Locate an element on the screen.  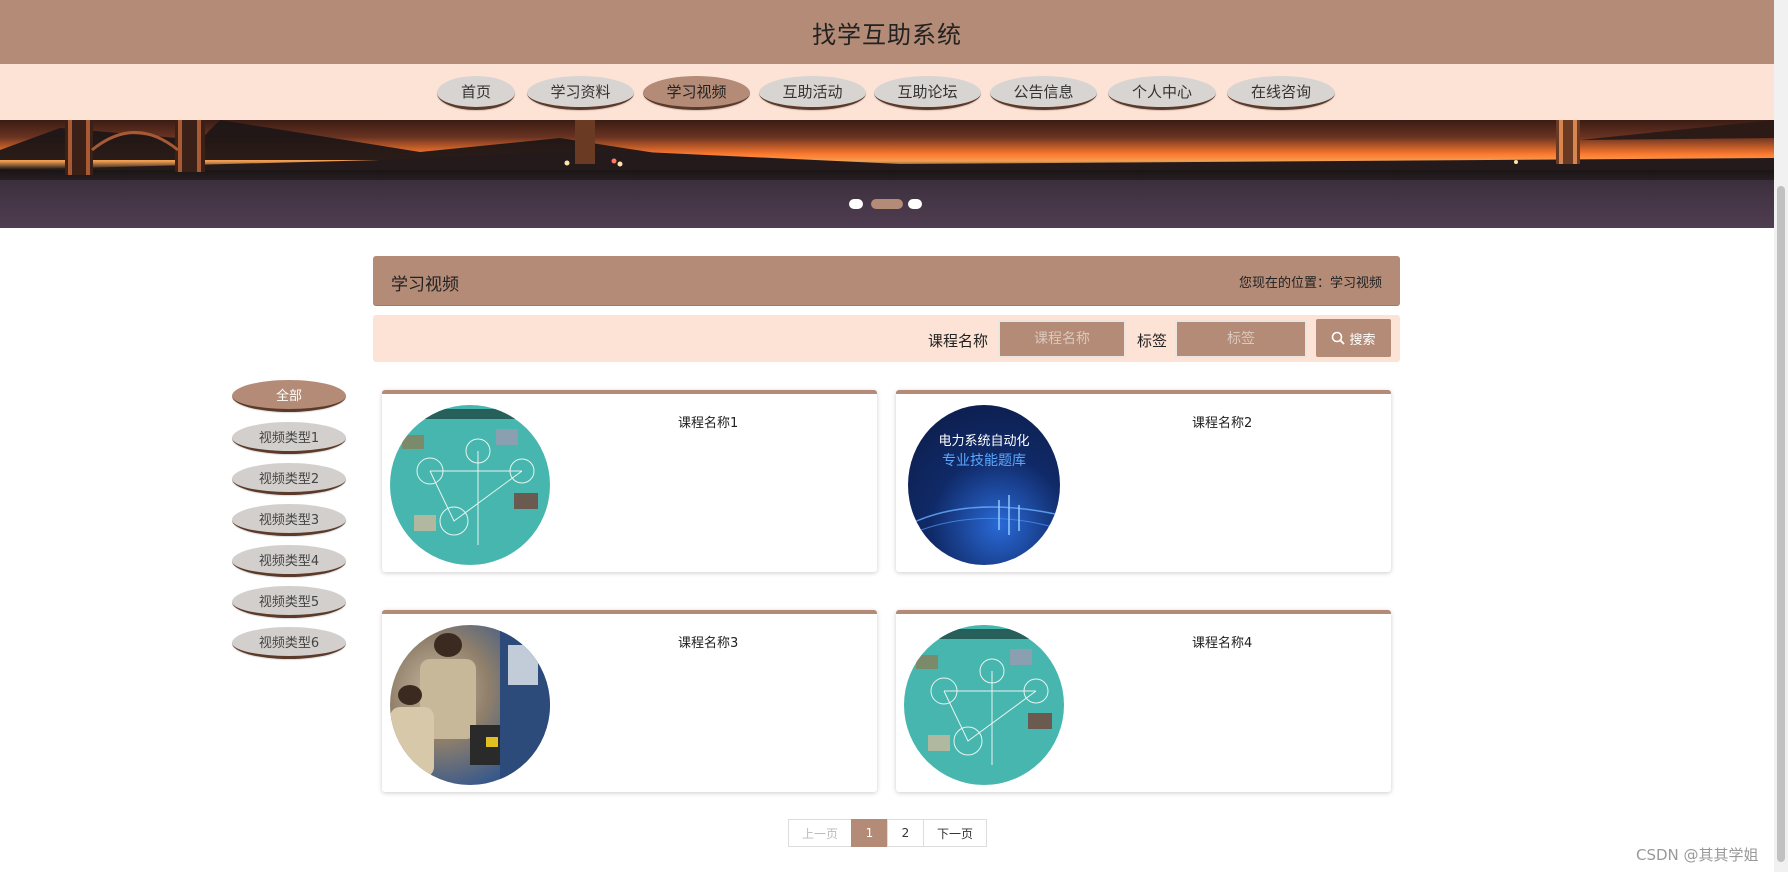
category-video-type-2: 视频类型2 is located at coordinates (289, 479).